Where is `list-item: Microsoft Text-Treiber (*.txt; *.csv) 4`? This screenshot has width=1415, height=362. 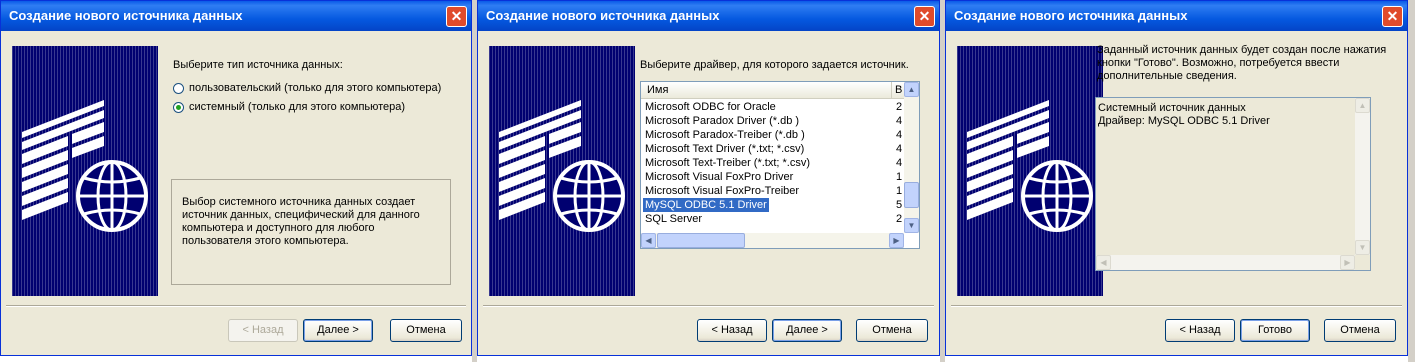
list-item: Microsoft Text-Treiber (*.txt; *.csv) 4 is located at coordinates (772, 163).